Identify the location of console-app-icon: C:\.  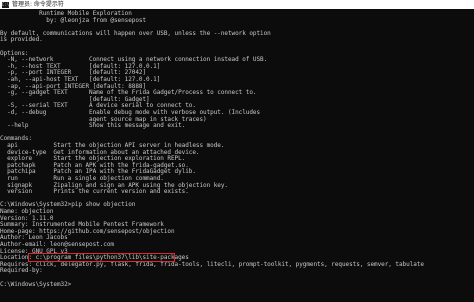
(5, 4).